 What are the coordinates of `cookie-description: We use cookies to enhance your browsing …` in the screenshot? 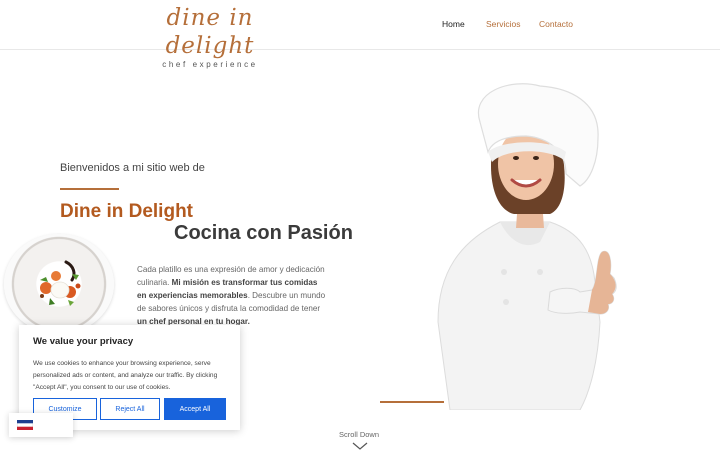 It's located at (125, 375).